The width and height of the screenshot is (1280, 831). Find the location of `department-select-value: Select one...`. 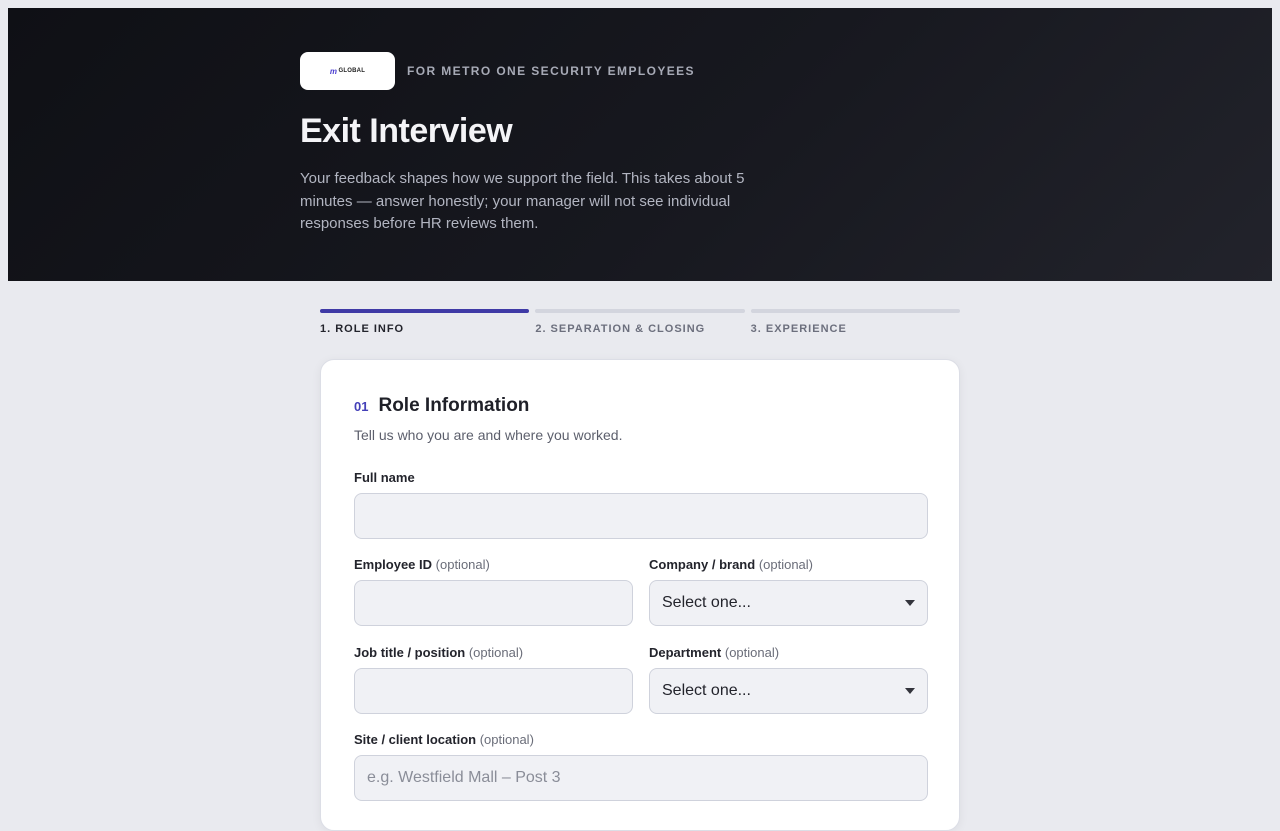

department-select-value: Select one... is located at coordinates (706, 690).